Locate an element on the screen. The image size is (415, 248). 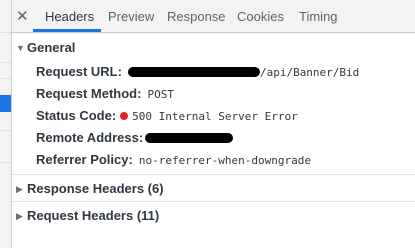
remote-address-row: Remote Address: is located at coordinates (135, 138).